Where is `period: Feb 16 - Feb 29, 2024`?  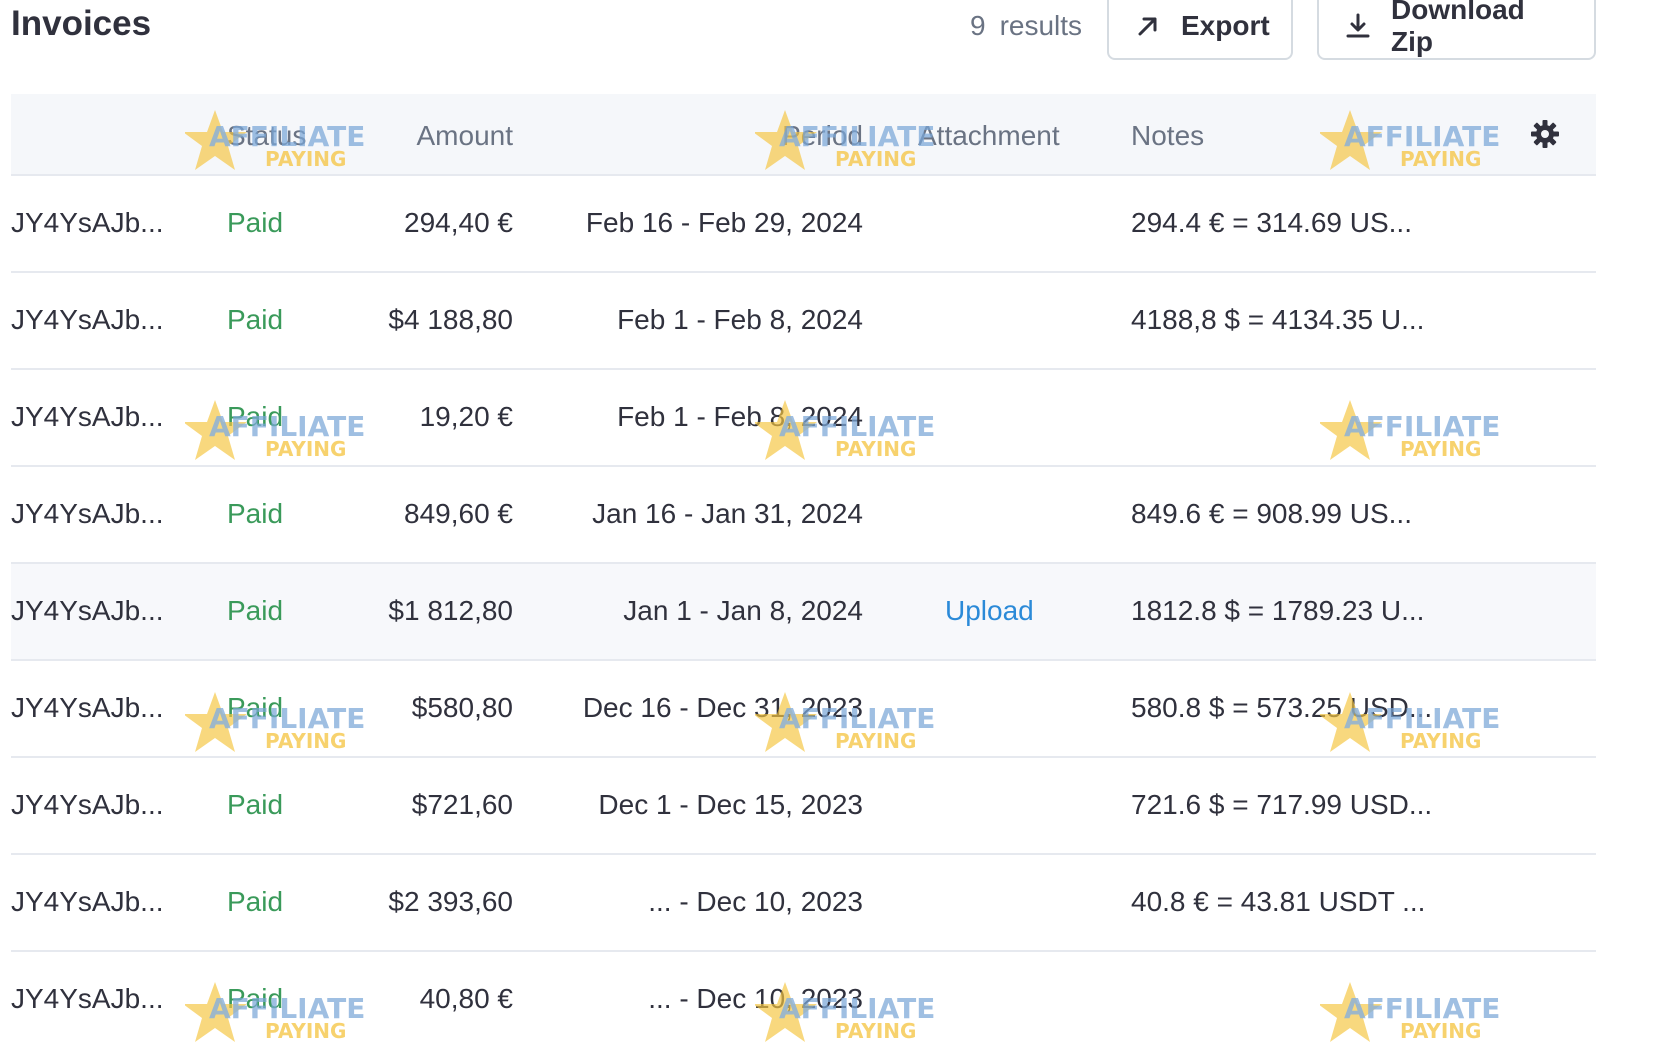 period: Feb 16 - Feb 29, 2024 is located at coordinates (724, 222).